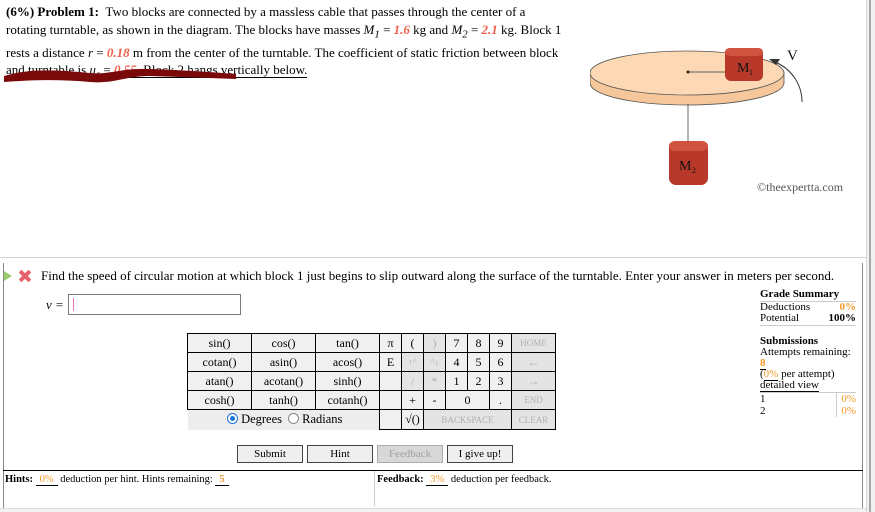 The width and height of the screenshot is (875, 512). I want to click on cos-button: cos(), so click(283, 343).